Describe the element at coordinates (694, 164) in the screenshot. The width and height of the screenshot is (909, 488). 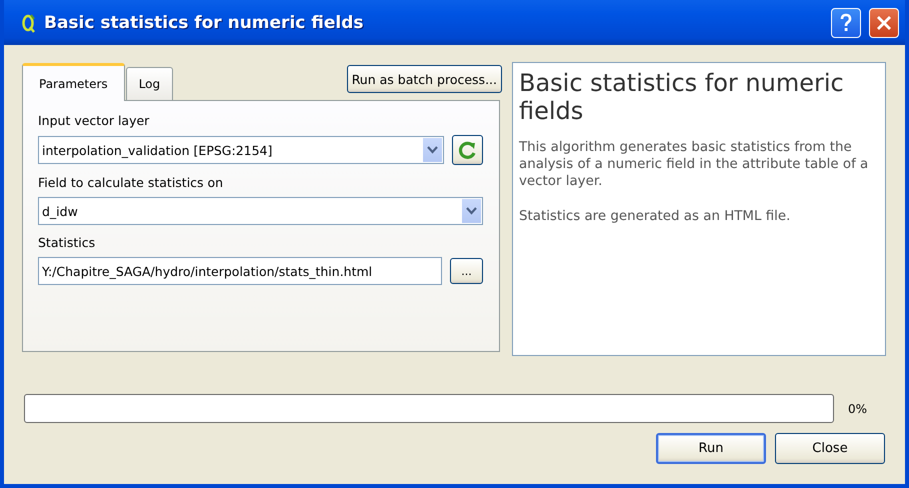
I see `help-text: This algorithm generates basic statistics from the analysis of a numeric field in the attribute table of a vector layer.` at that location.